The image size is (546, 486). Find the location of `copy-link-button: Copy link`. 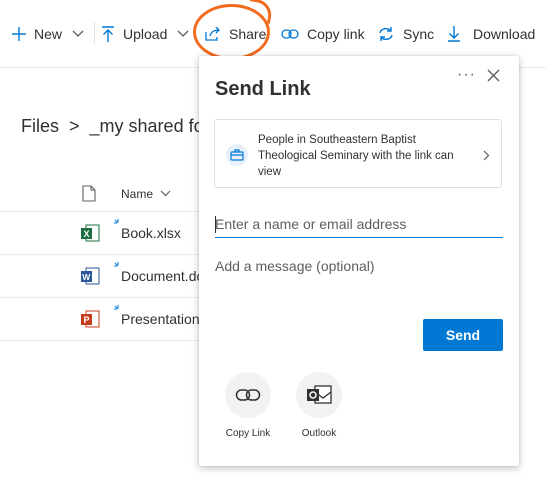

copy-link-button: Copy link is located at coordinates (323, 34).